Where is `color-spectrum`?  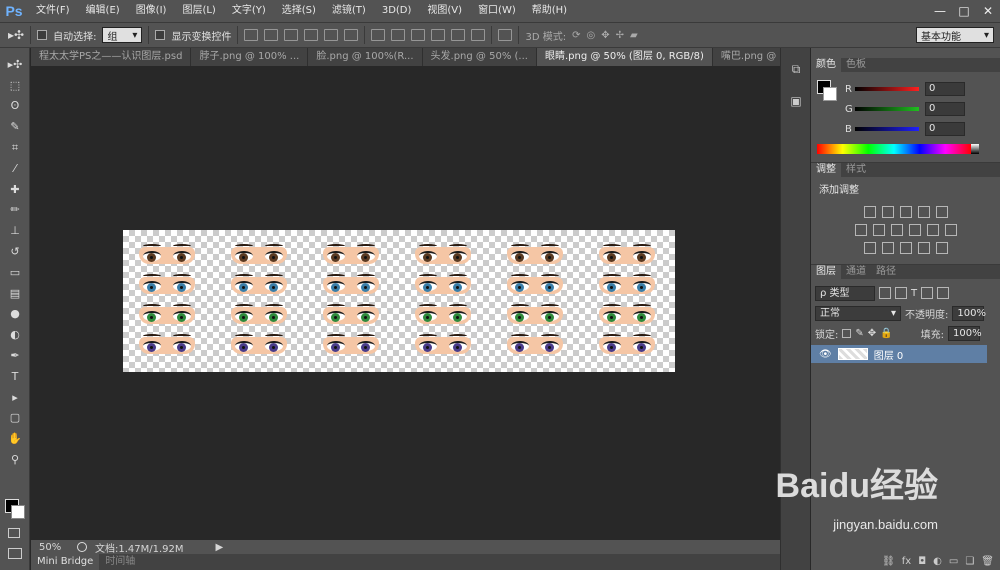
color-spectrum is located at coordinates (894, 149).